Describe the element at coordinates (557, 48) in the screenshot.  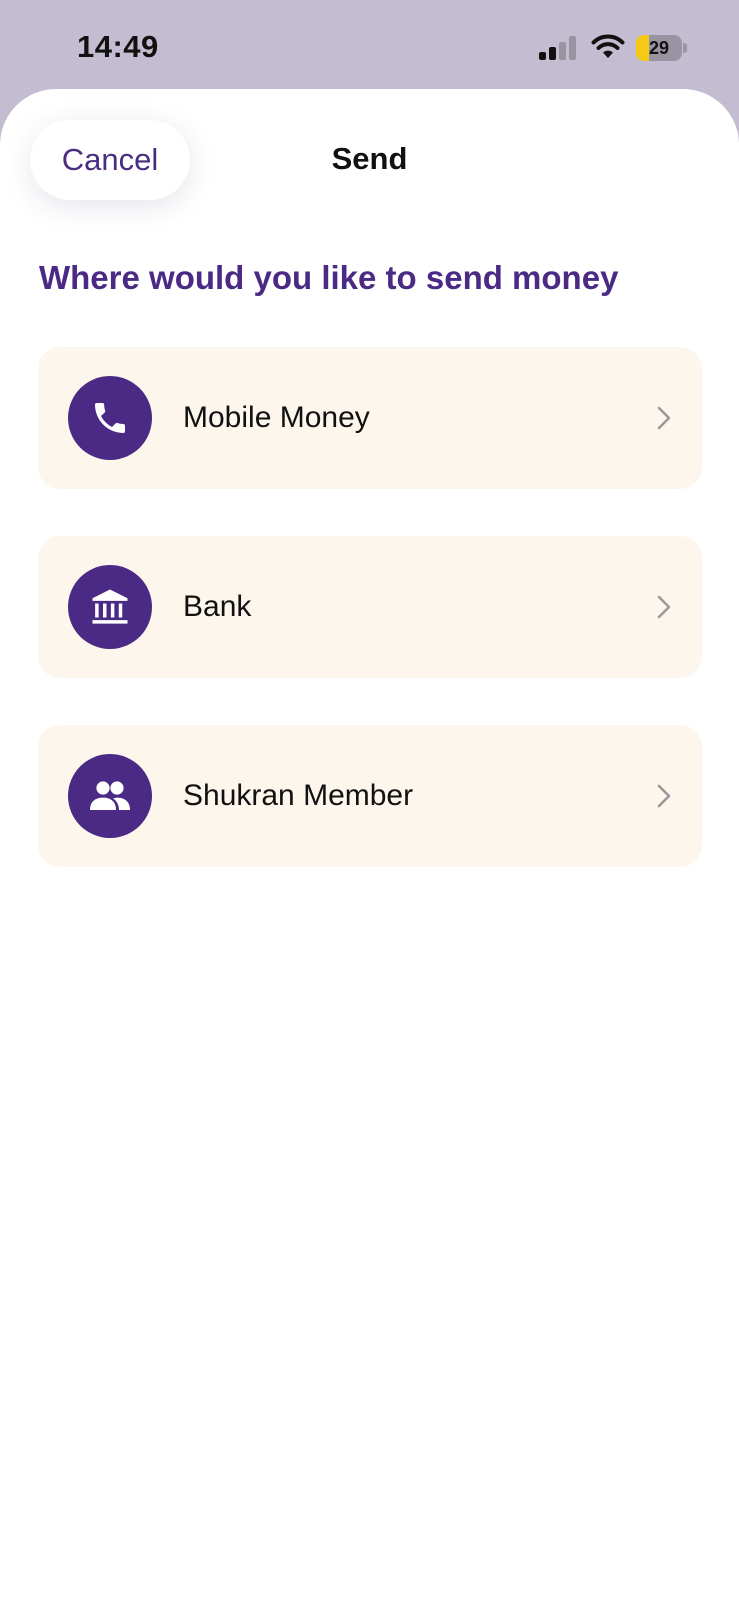
I see `cellular-signal-icon` at that location.